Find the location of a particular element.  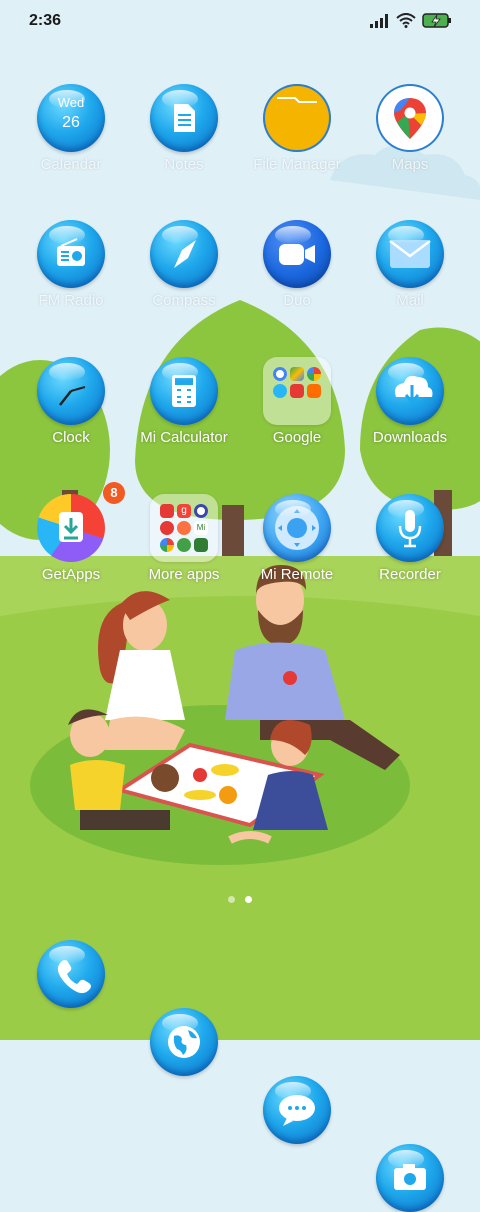

getapps-icon is located at coordinates (71, 528).